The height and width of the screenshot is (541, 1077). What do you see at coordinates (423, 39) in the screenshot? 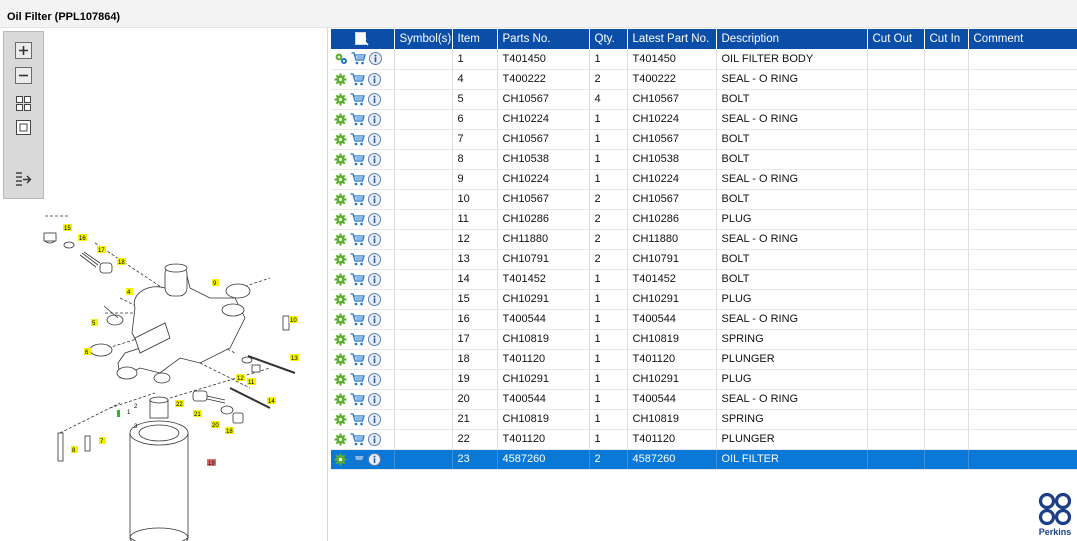
I see `column-header-symbols: Symbol(s)` at bounding box center [423, 39].